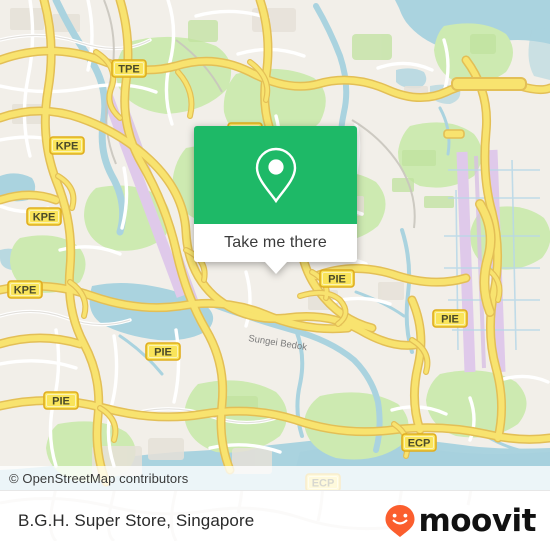 The image size is (550, 550). I want to click on moovit-pin-smile-icon, so click(400, 521).